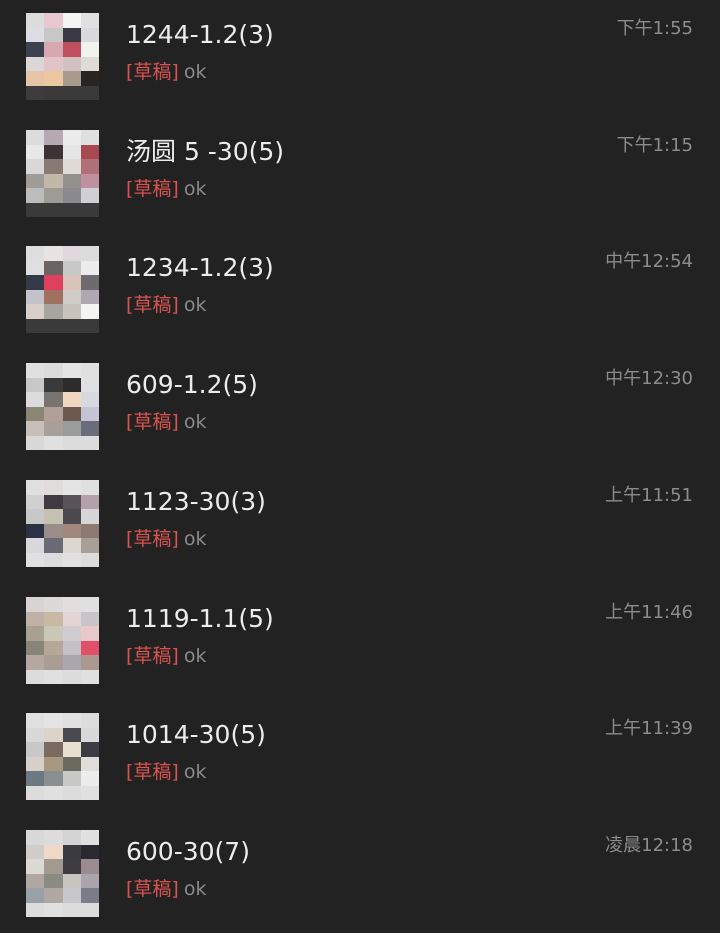 This screenshot has width=720, height=933. I want to click on chat-list-item: 600-30(7) [草稿] ok 凌晨12:18, so click(360, 875).